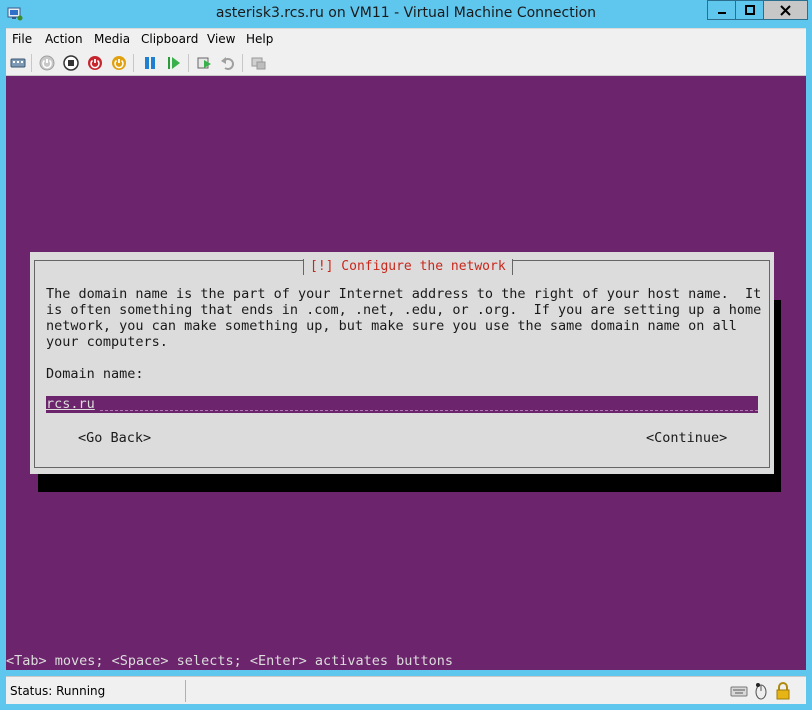 This screenshot has width=812, height=710. I want to click on status-bar: Status: Running, so click(406, 690).